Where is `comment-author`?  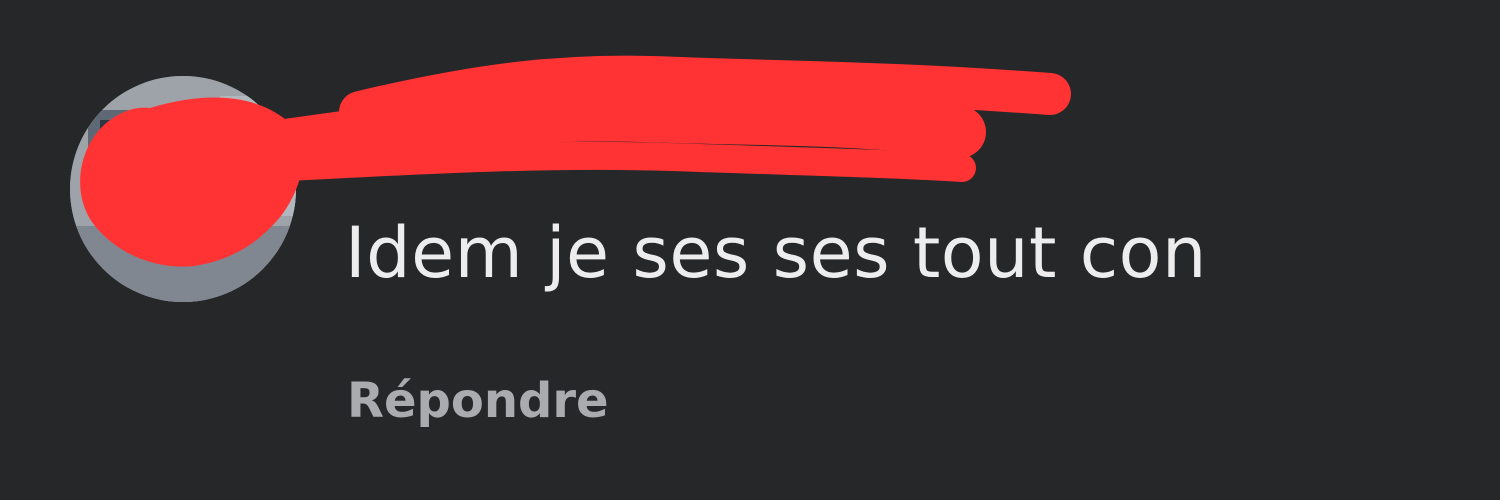 comment-author is located at coordinates (710, 130).